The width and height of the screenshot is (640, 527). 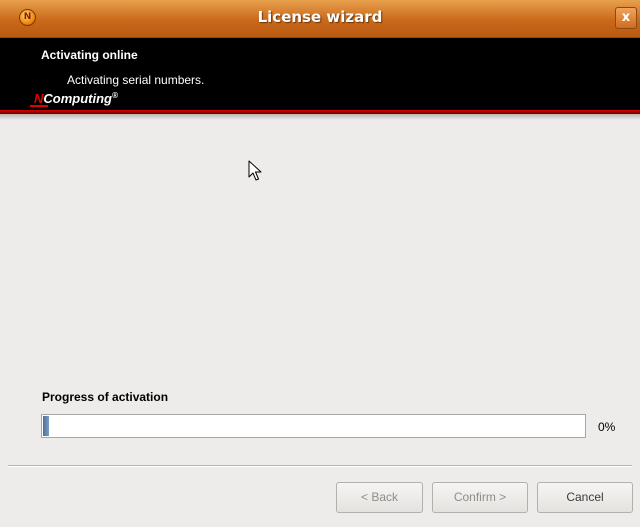 I want to click on mouse-pointer-icon, so click(x=255, y=170).